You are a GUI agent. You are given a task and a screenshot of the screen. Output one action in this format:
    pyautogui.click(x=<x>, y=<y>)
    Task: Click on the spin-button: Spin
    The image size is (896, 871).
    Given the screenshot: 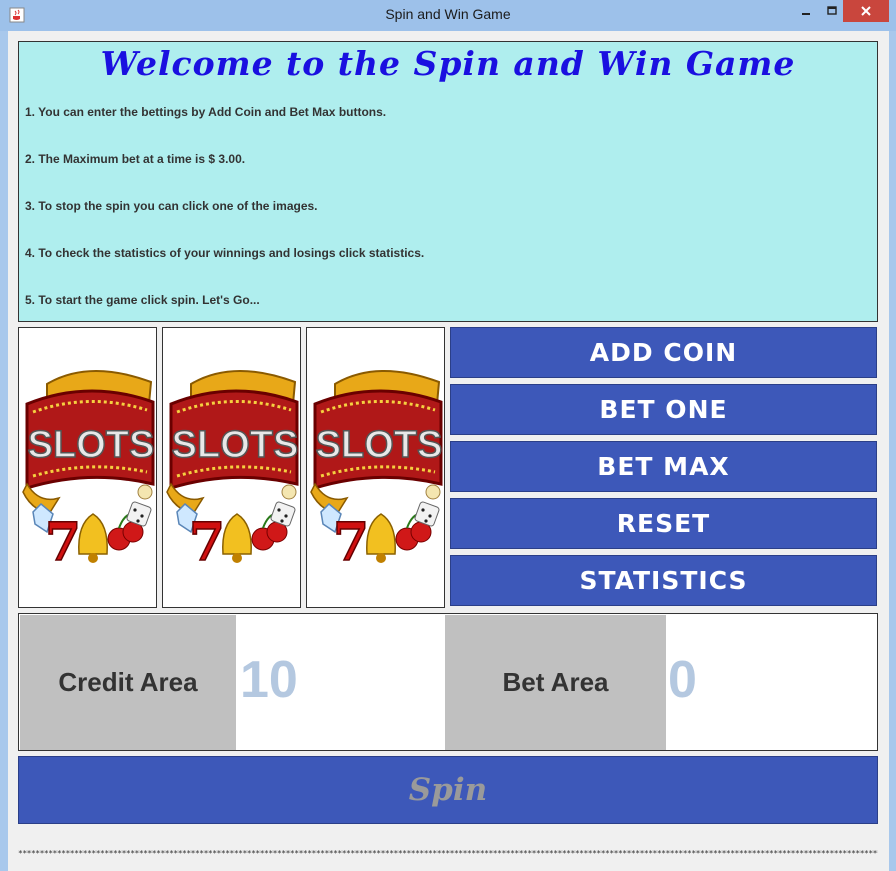 What is the action you would take?
    pyautogui.click(x=448, y=790)
    